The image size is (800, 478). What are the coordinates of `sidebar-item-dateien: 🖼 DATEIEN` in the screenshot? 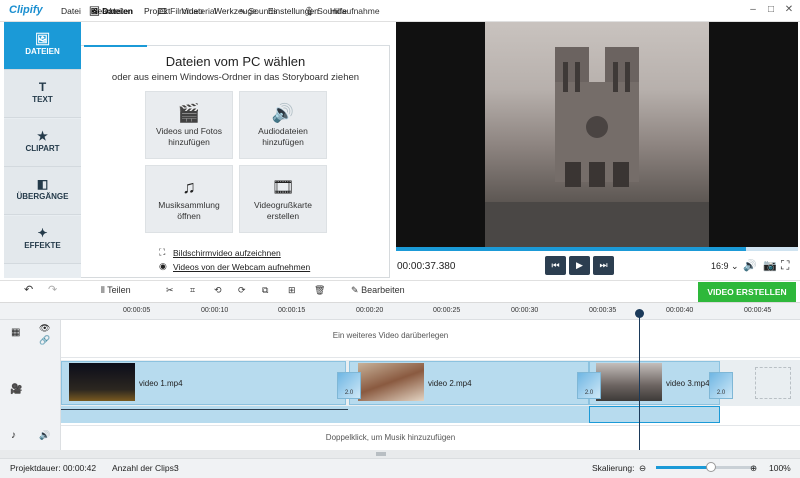 It's located at (42, 46).